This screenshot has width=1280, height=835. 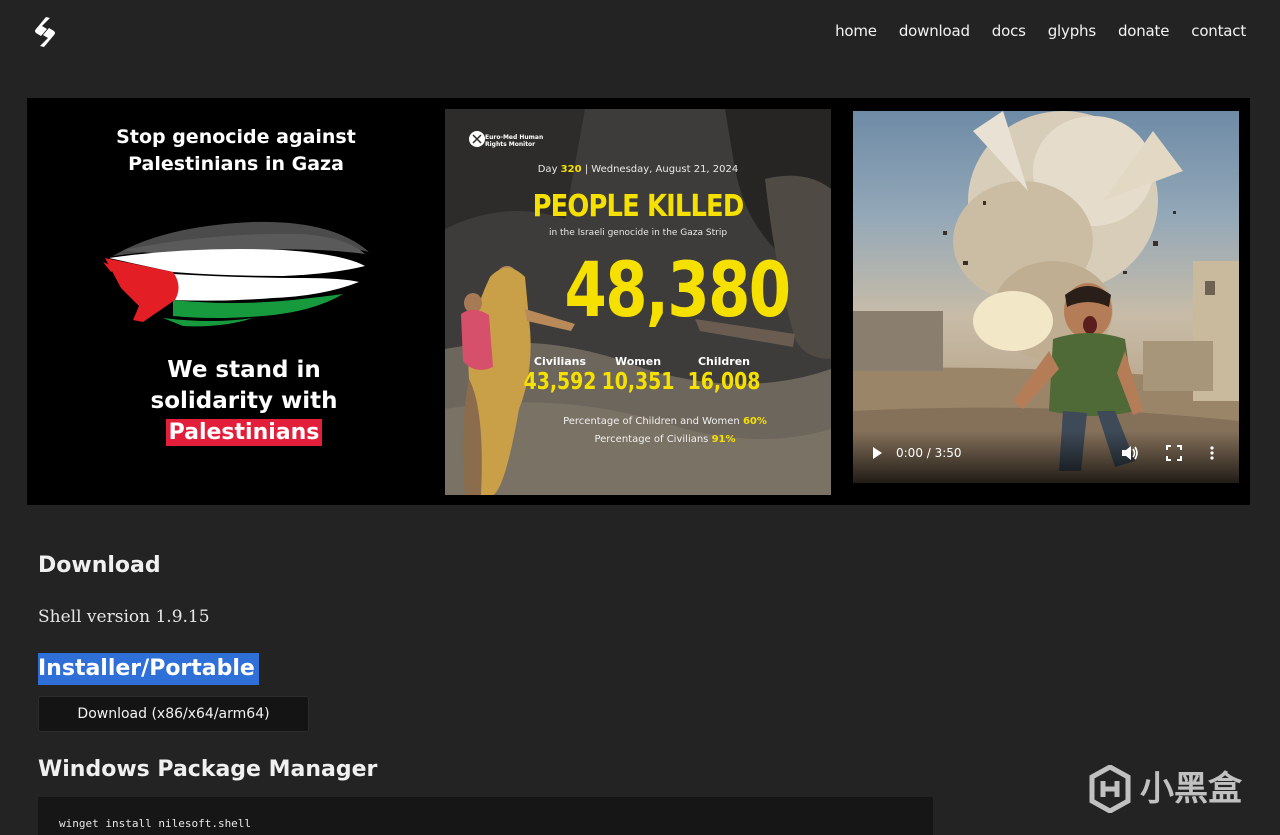 What do you see at coordinates (1212, 453) in the screenshot?
I see `more-options-icon` at bounding box center [1212, 453].